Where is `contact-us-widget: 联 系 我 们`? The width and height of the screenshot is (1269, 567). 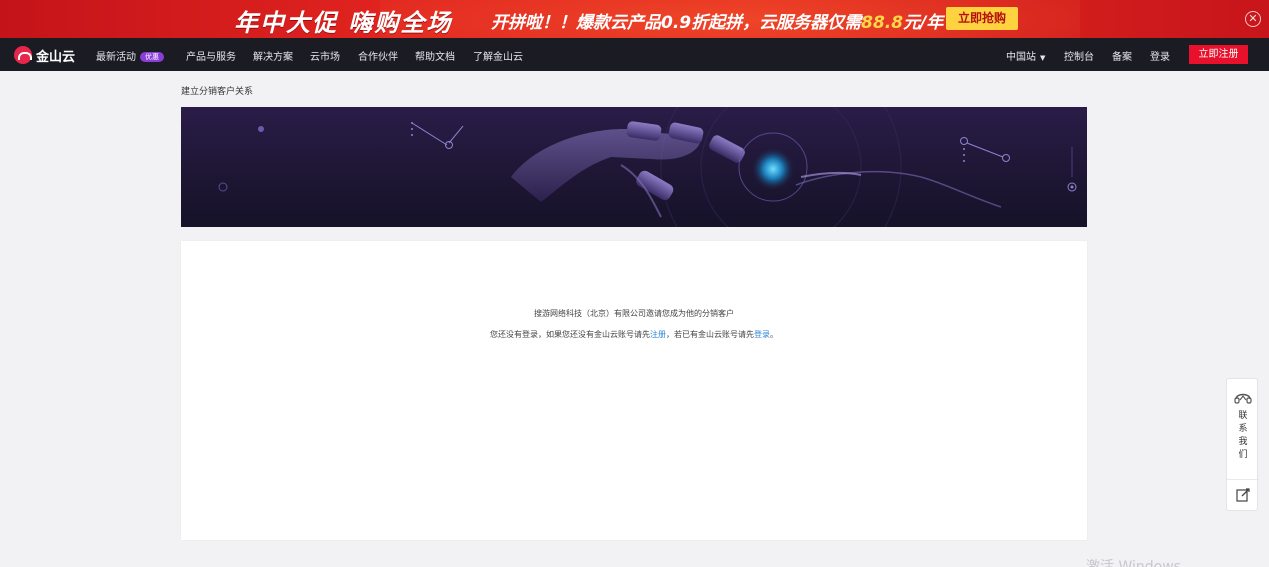
contact-us-widget: 联 系 我 们 is located at coordinates (1242, 444).